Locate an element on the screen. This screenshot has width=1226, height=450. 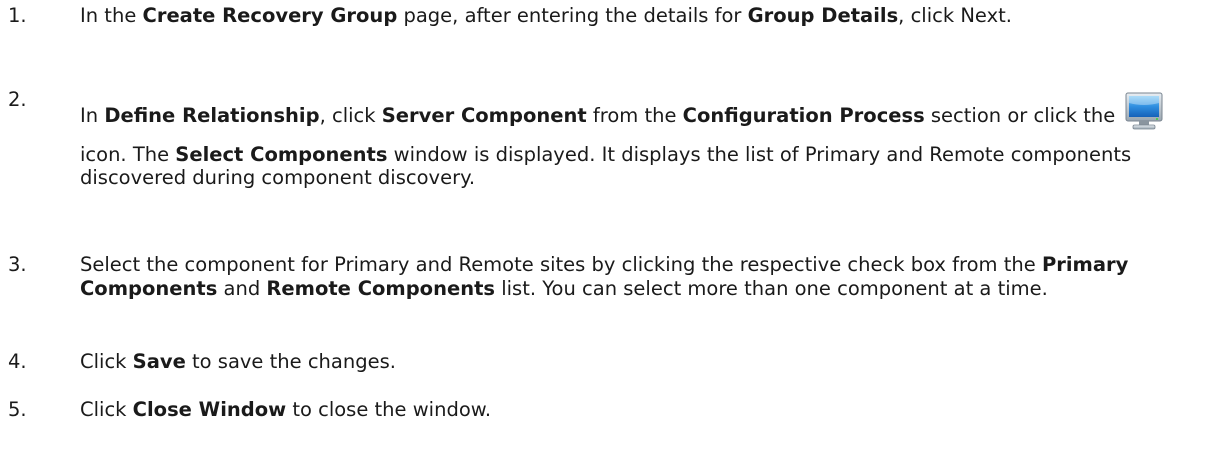
step-number: 2. is located at coordinates (17, 99).